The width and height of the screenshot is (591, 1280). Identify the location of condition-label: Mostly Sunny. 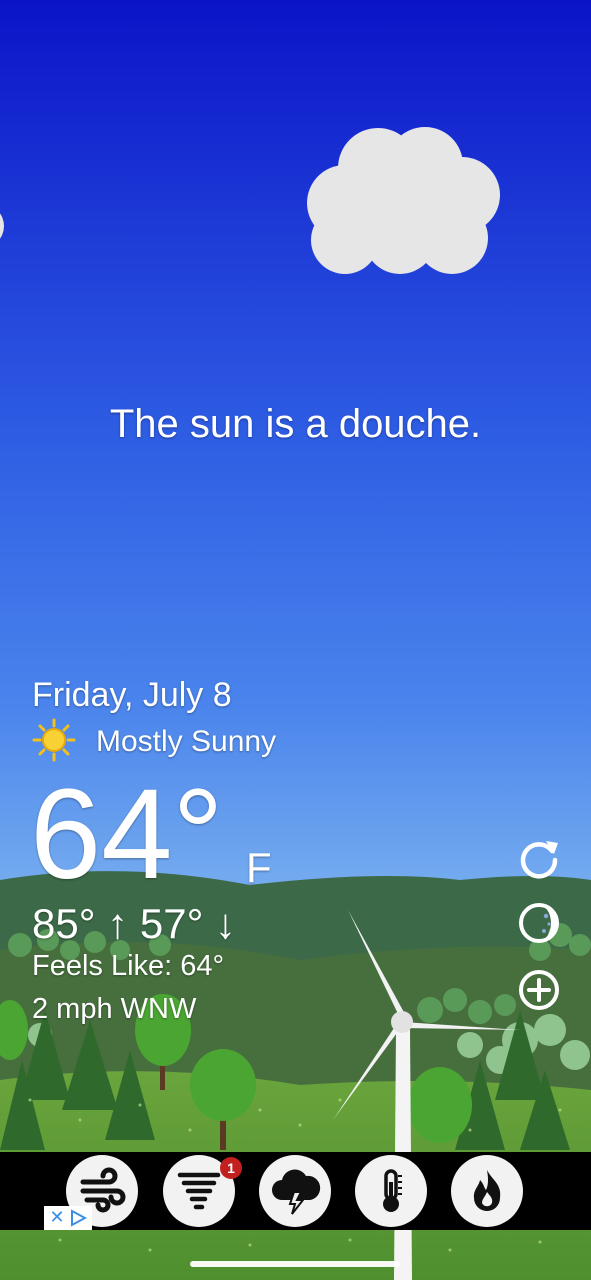
(186, 741).